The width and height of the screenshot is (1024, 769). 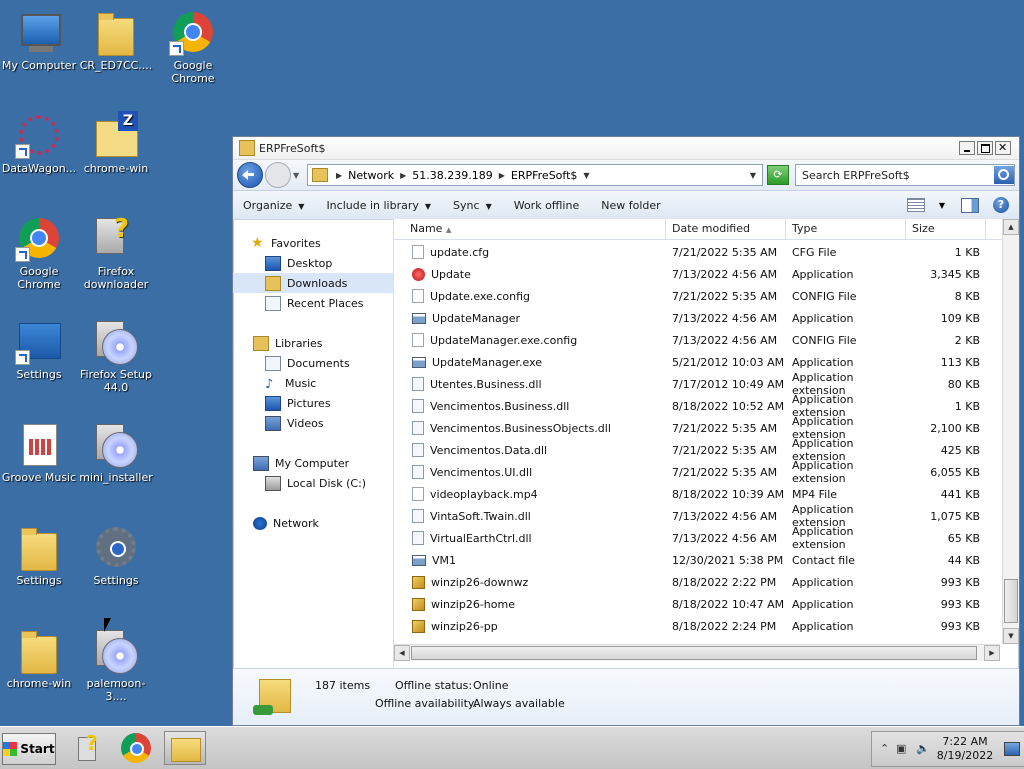 What do you see at coordinates (967, 148) in the screenshot?
I see `minimize-button` at bounding box center [967, 148].